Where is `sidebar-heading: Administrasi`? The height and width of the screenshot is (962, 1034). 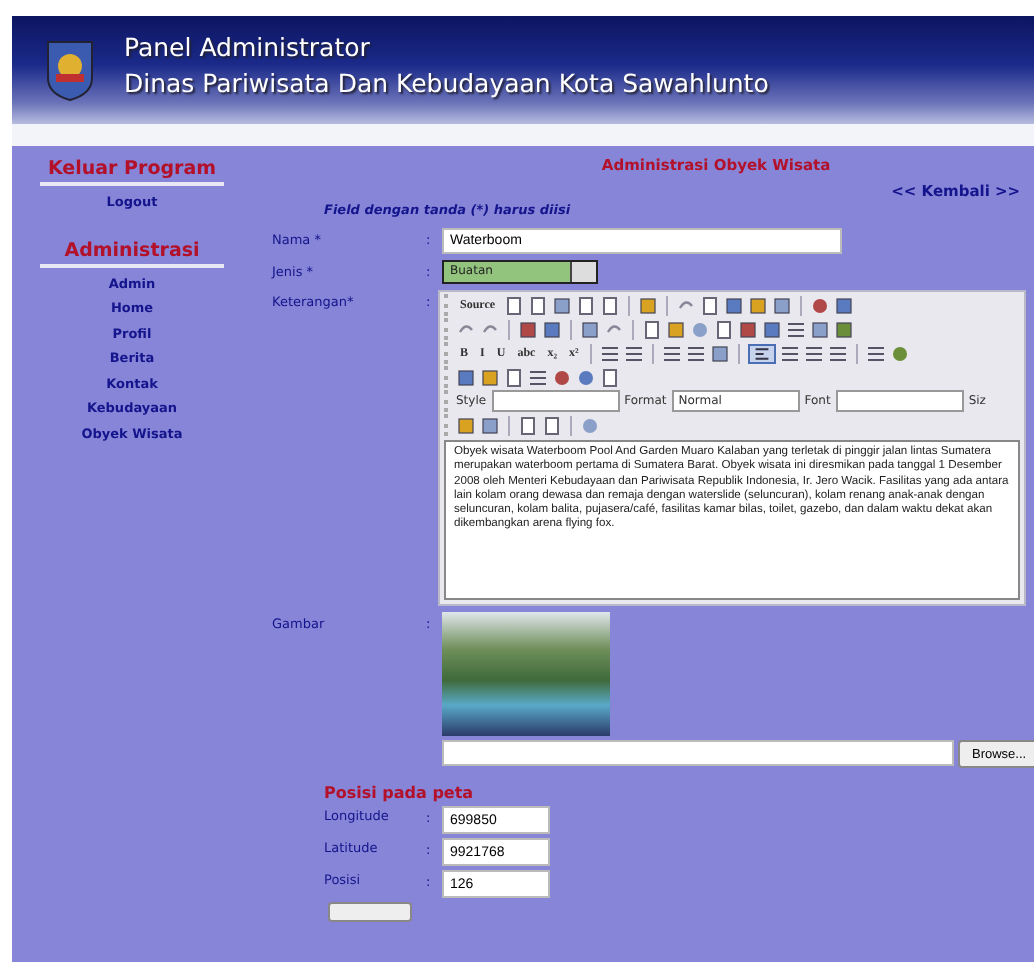 sidebar-heading: Administrasi is located at coordinates (132, 253).